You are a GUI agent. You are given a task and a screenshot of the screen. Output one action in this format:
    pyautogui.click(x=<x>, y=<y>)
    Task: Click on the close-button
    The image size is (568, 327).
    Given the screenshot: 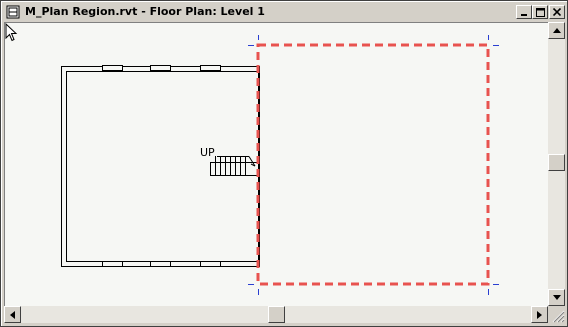 What is the action you would take?
    pyautogui.click(x=557, y=12)
    